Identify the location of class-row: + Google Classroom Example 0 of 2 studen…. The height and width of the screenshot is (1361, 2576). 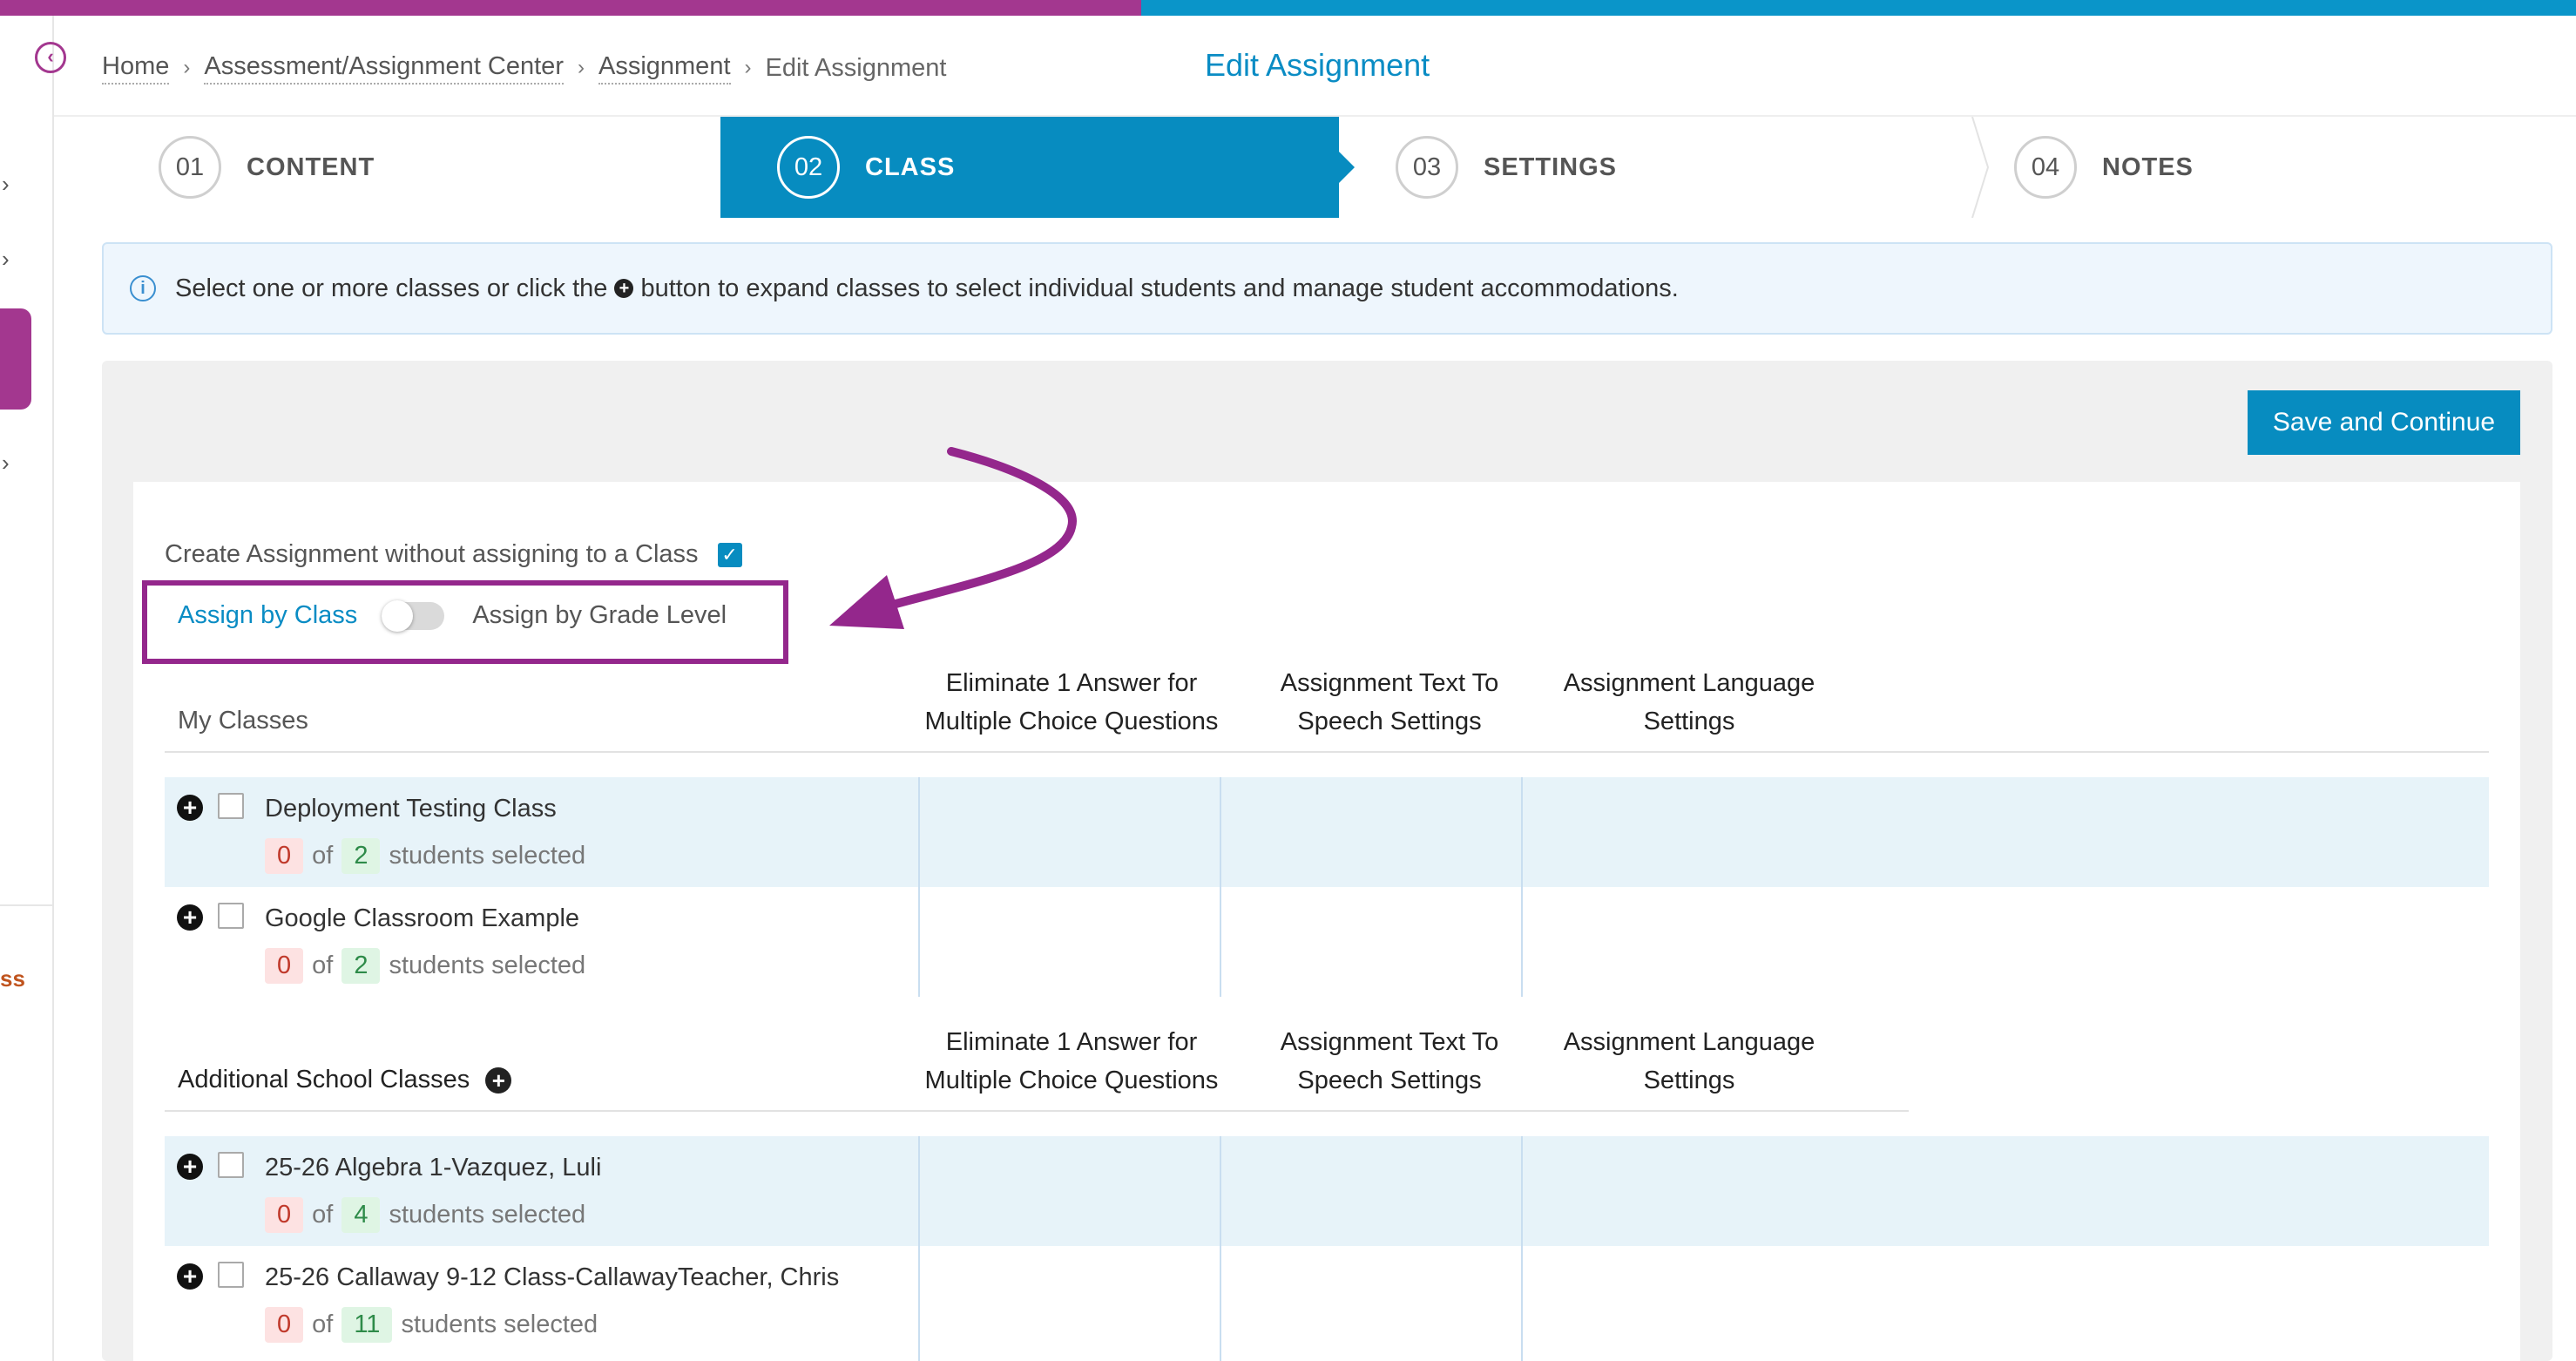
(1327, 942).